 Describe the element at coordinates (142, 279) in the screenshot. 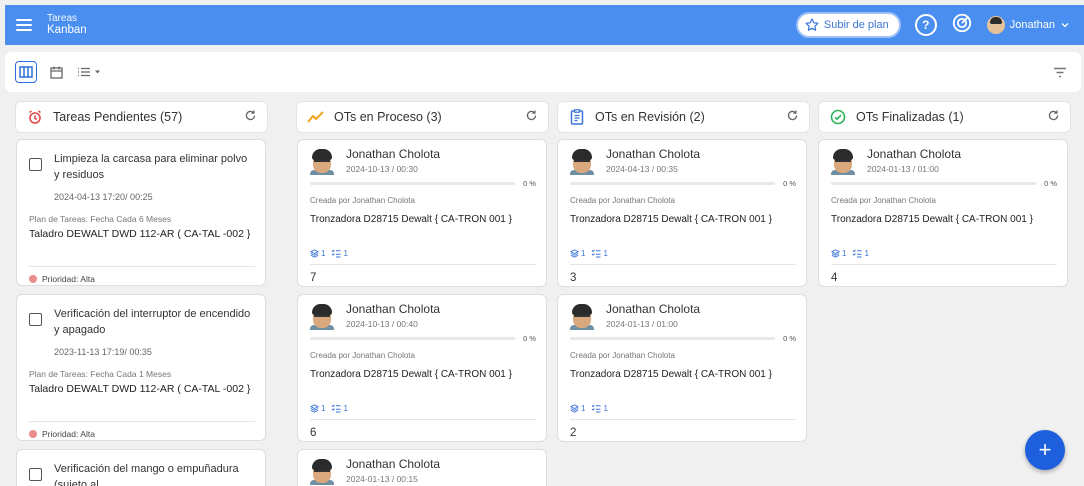

I see `priority-badge: Prioridad: Alta` at that location.